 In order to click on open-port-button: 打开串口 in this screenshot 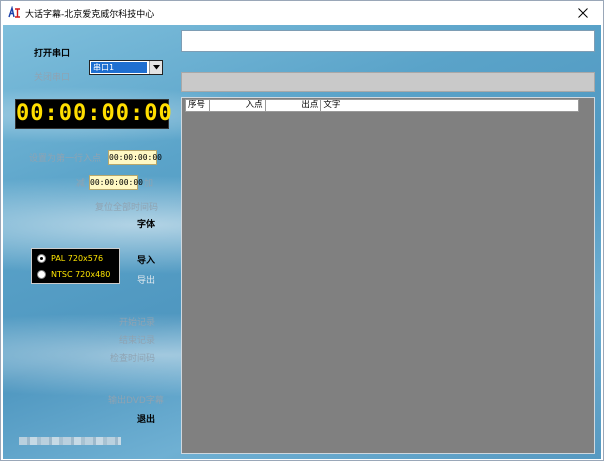, I will do `click(52, 52)`.